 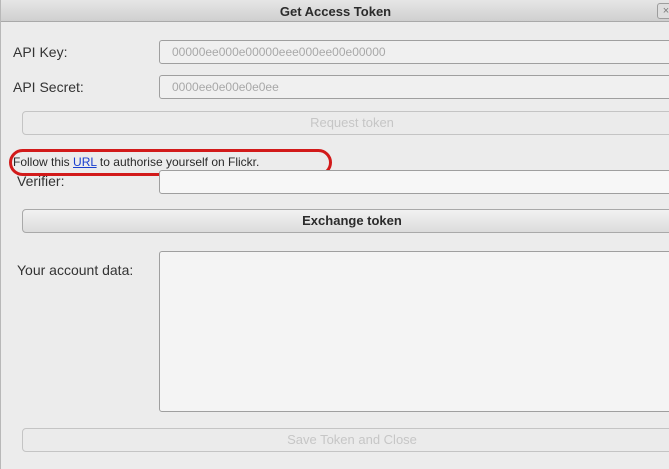 I want to click on close-button: ×, so click(x=663, y=11).